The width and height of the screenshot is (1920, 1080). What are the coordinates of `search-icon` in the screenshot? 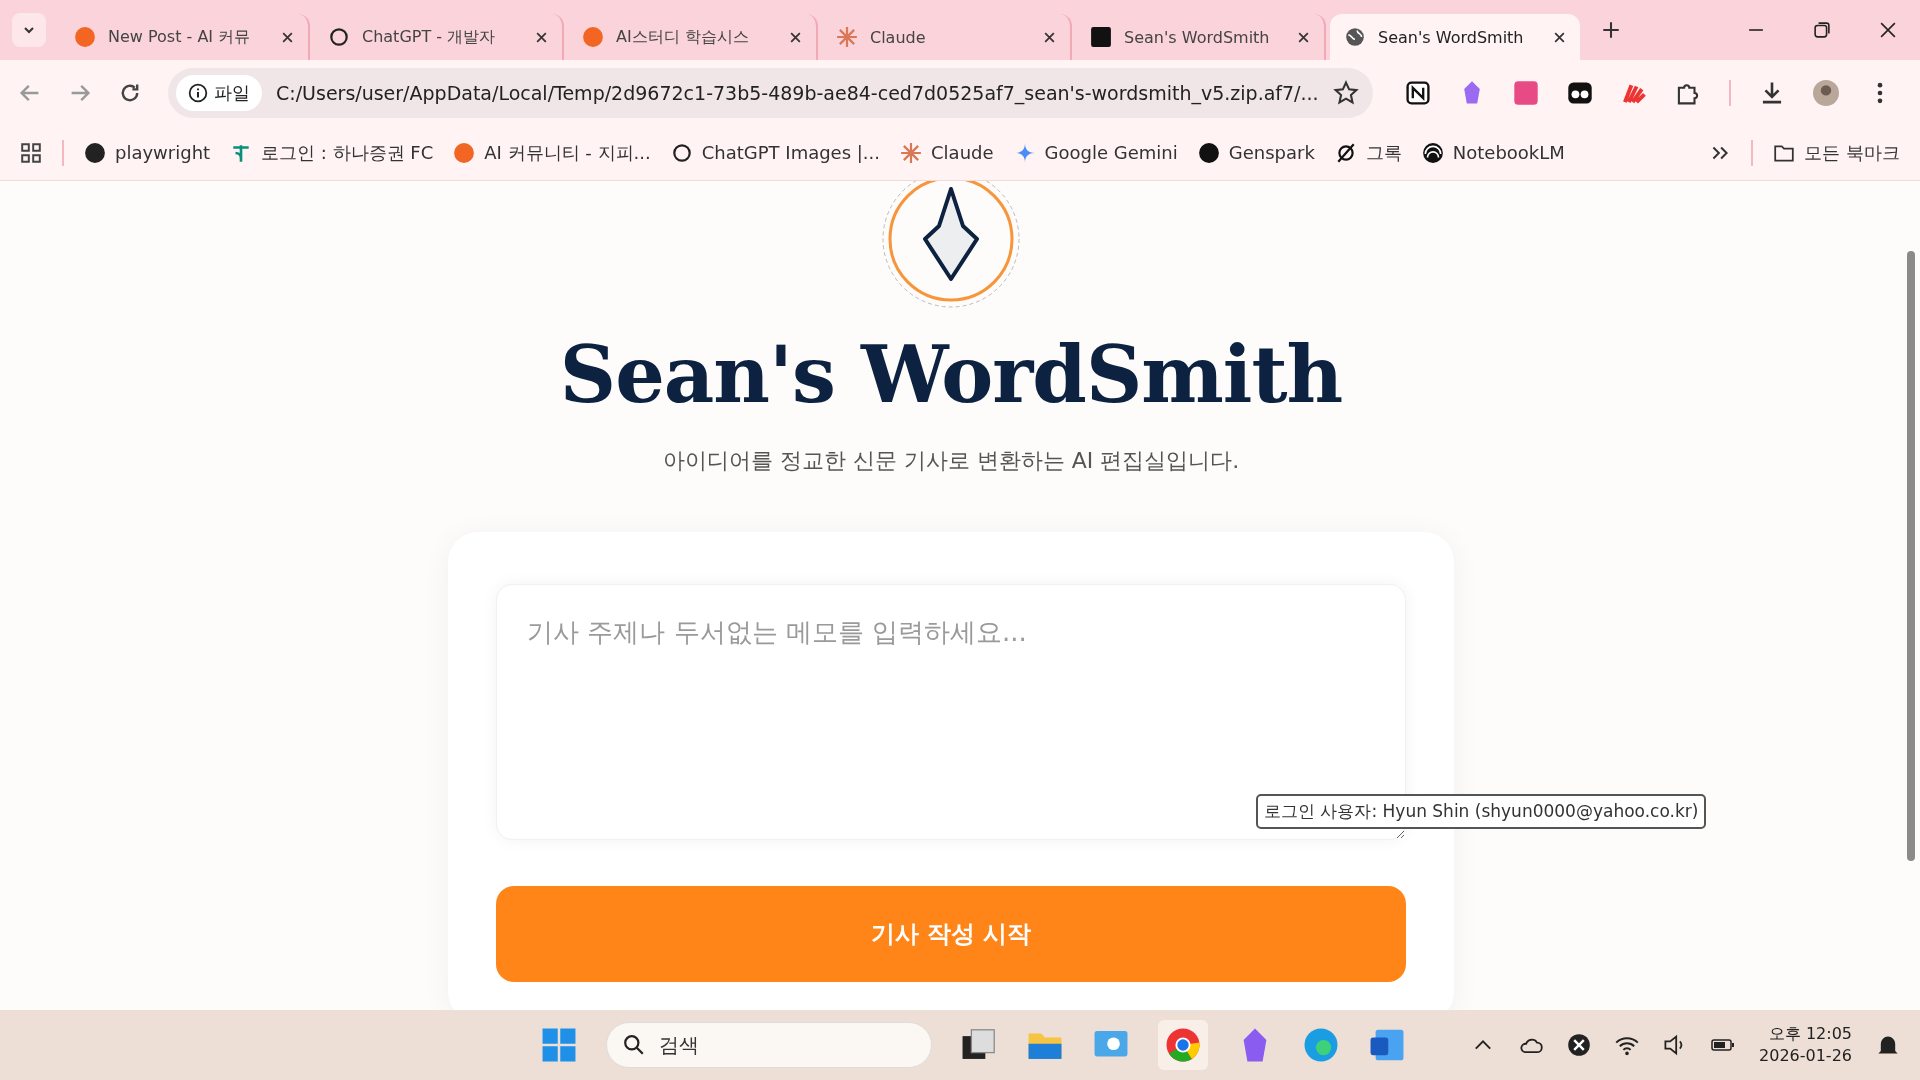 It's located at (634, 1045).